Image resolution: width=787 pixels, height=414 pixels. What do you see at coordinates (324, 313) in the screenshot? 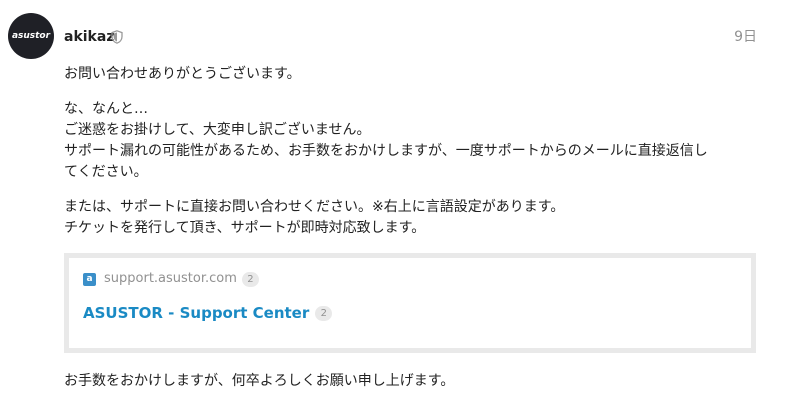
I see `title-click-count-badge: 2` at bounding box center [324, 313].